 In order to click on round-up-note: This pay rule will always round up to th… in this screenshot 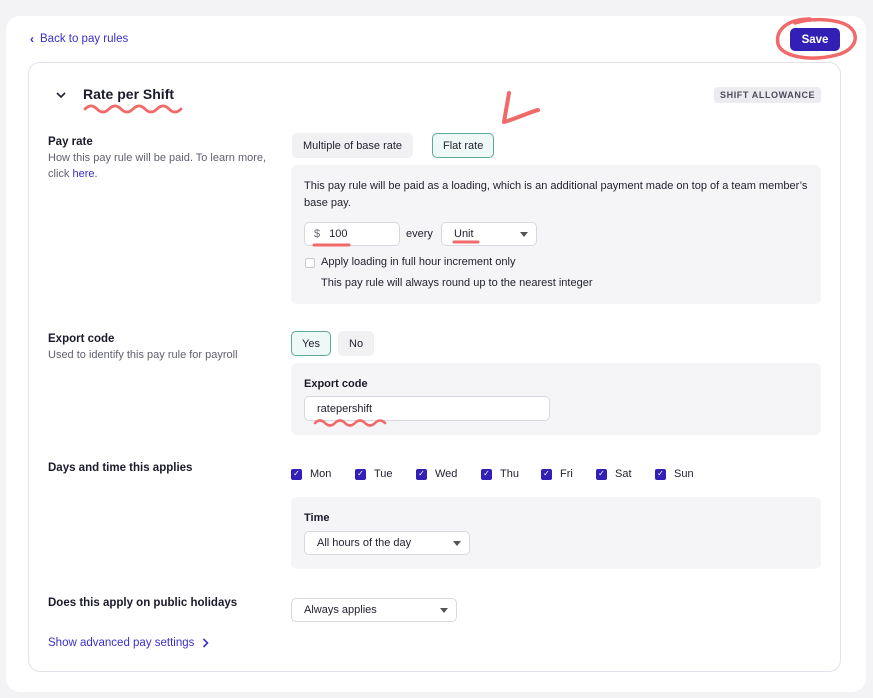, I will do `click(457, 283)`.